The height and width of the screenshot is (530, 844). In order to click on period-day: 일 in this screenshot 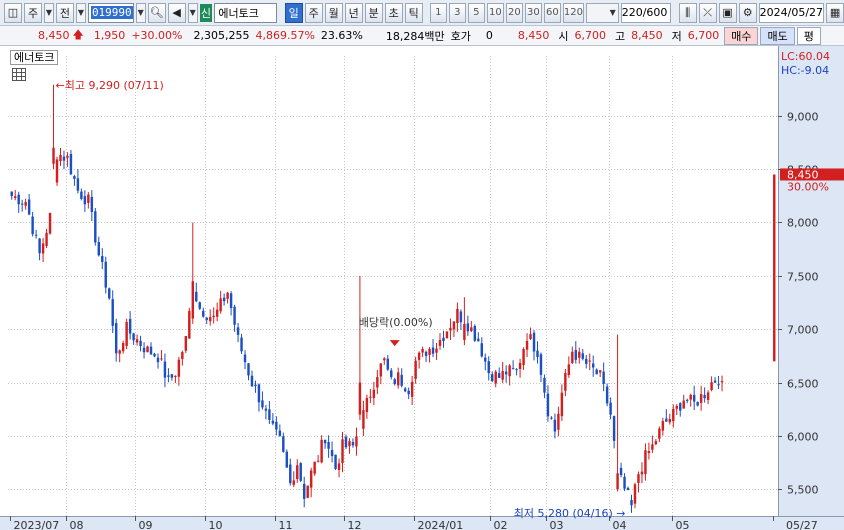, I will do `click(293, 12)`.